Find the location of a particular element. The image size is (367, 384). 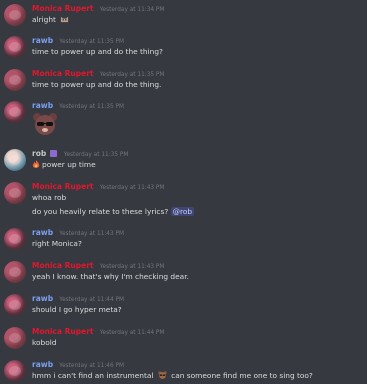

message-header: rawb Yesterday at 11:43 PM is located at coordinates (78, 232).